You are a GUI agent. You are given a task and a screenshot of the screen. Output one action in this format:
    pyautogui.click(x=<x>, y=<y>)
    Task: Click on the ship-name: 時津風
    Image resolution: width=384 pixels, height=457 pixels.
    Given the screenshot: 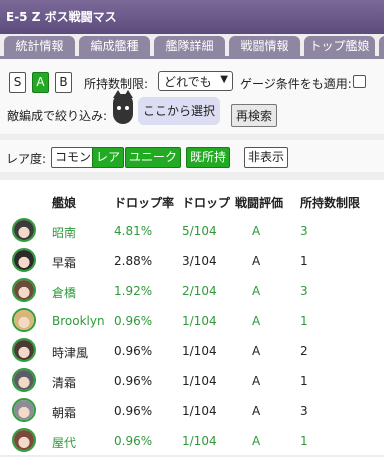 What is the action you would take?
    pyautogui.click(x=70, y=352)
    